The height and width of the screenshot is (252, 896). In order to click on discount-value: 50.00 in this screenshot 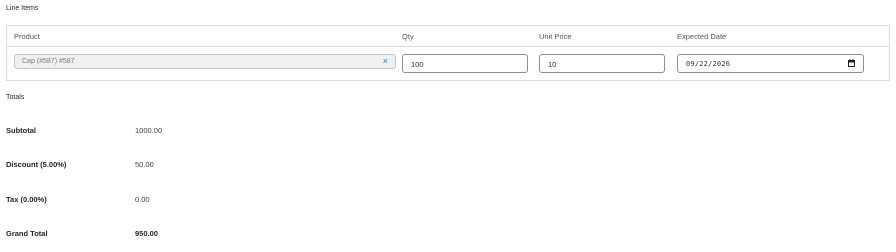, I will do `click(144, 164)`.